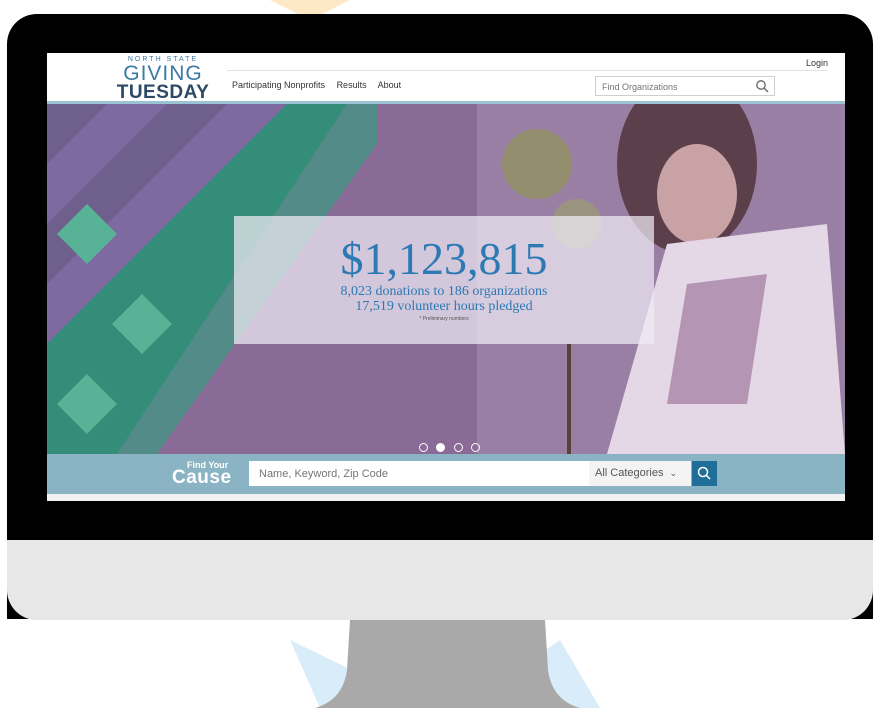 The height and width of the screenshot is (708, 873). Describe the element at coordinates (444, 291) in the screenshot. I see `donations-count: 8,023 donations to 186 organizations` at that location.